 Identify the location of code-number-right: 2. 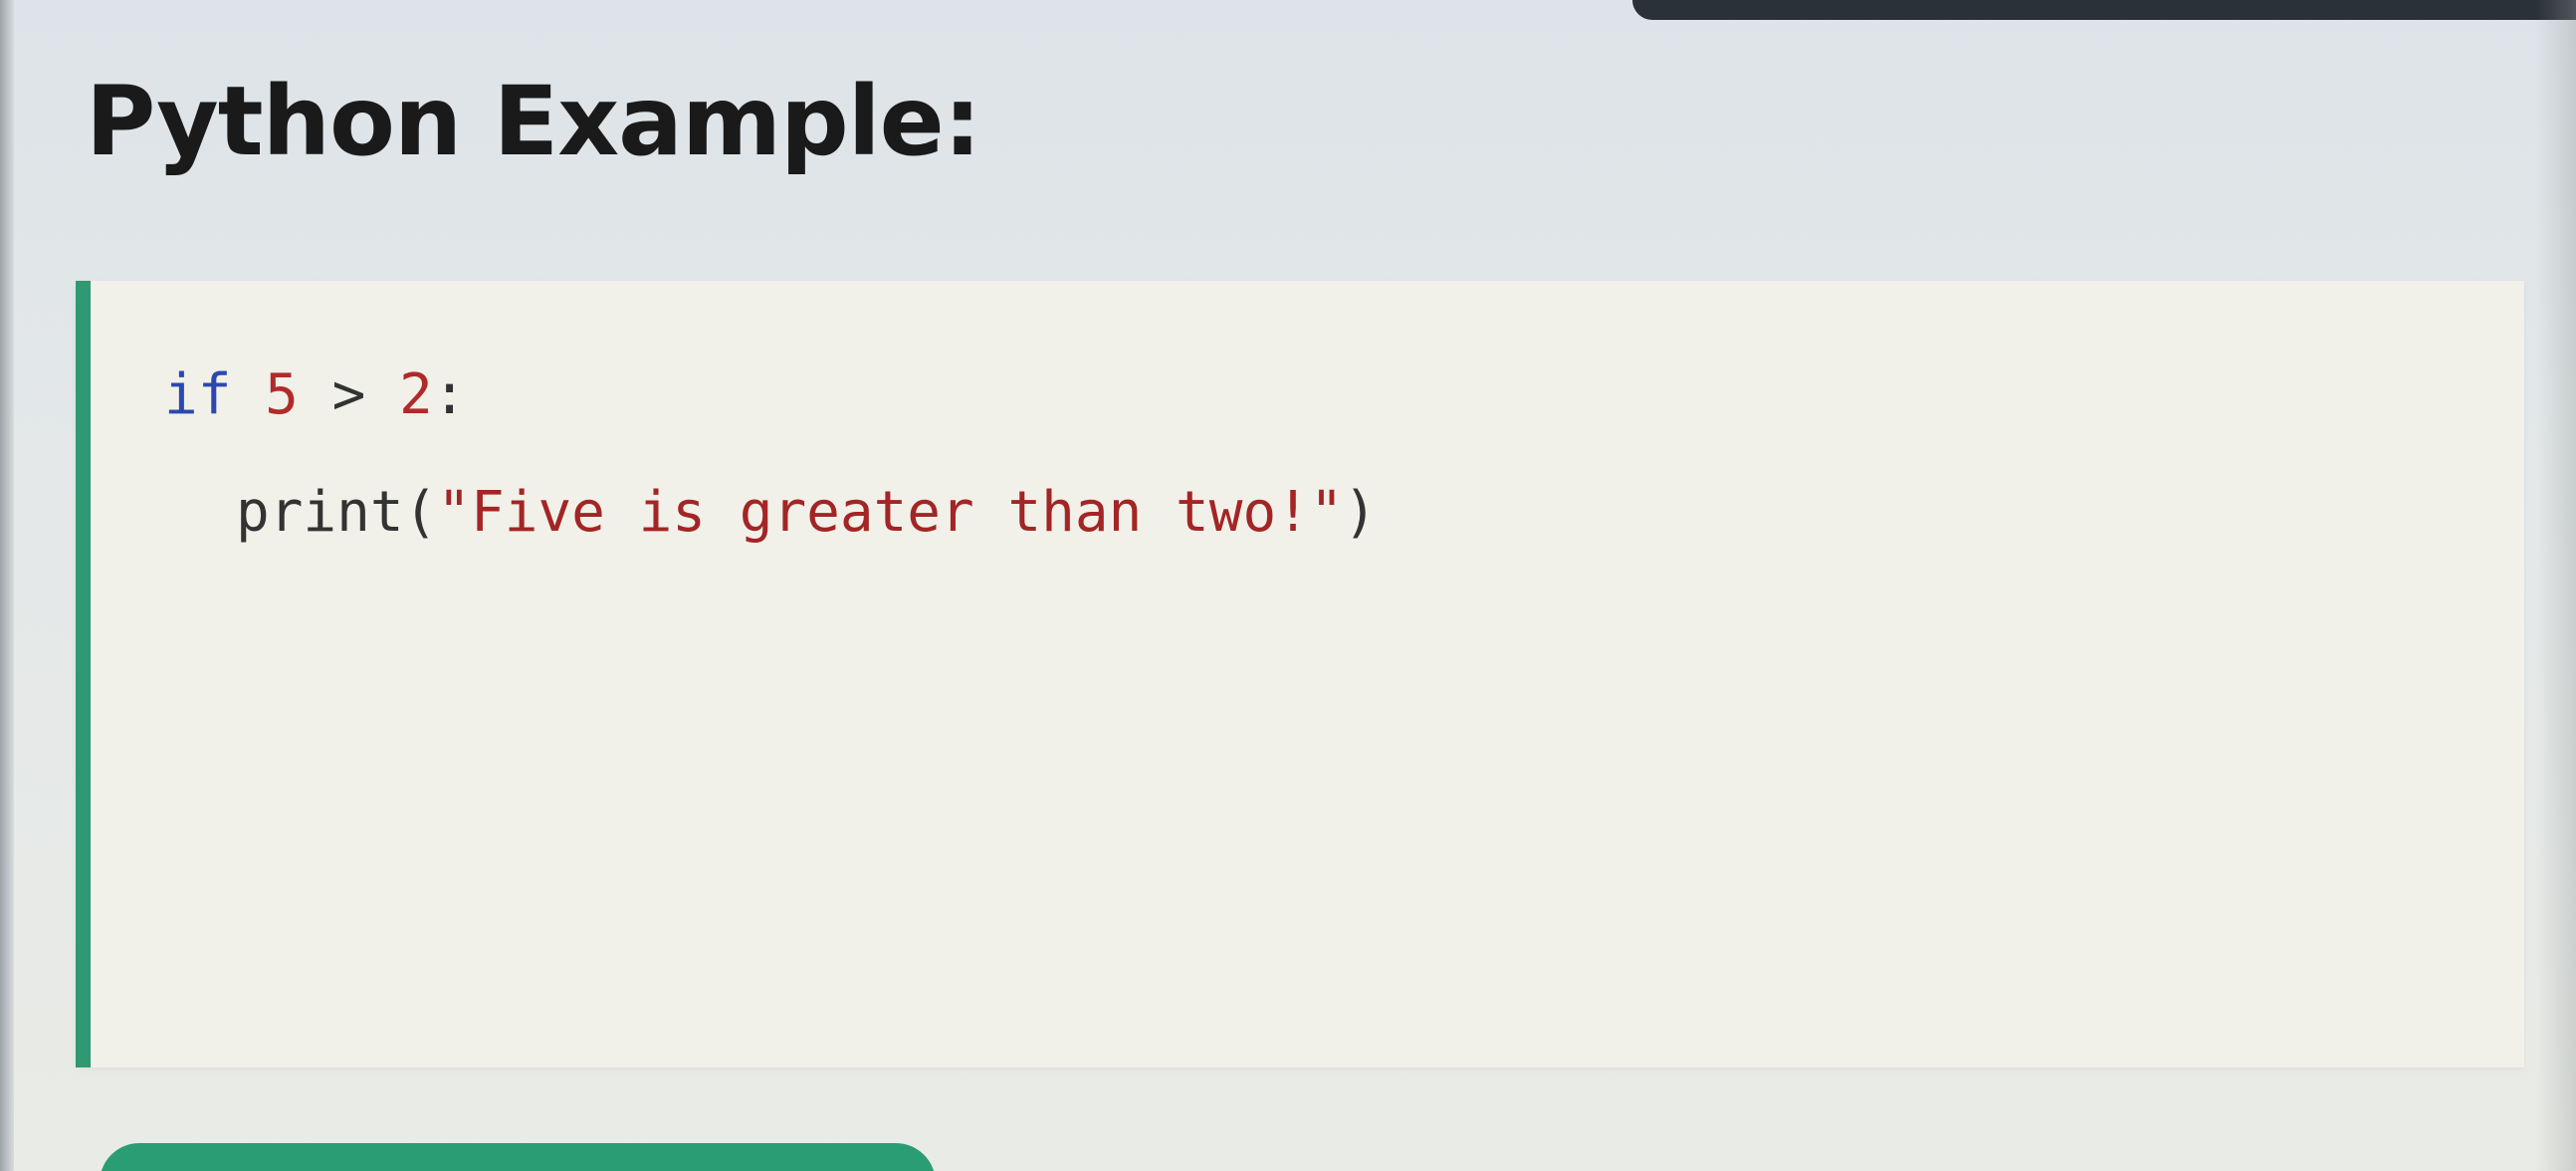
(416, 395).